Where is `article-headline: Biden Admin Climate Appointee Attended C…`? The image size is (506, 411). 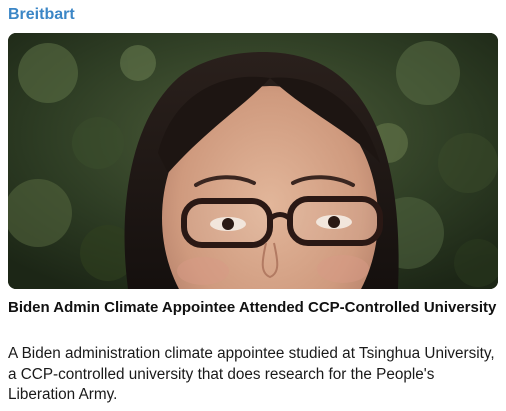
article-headline: Biden Admin Climate Appointee Attended C… is located at coordinates (253, 308).